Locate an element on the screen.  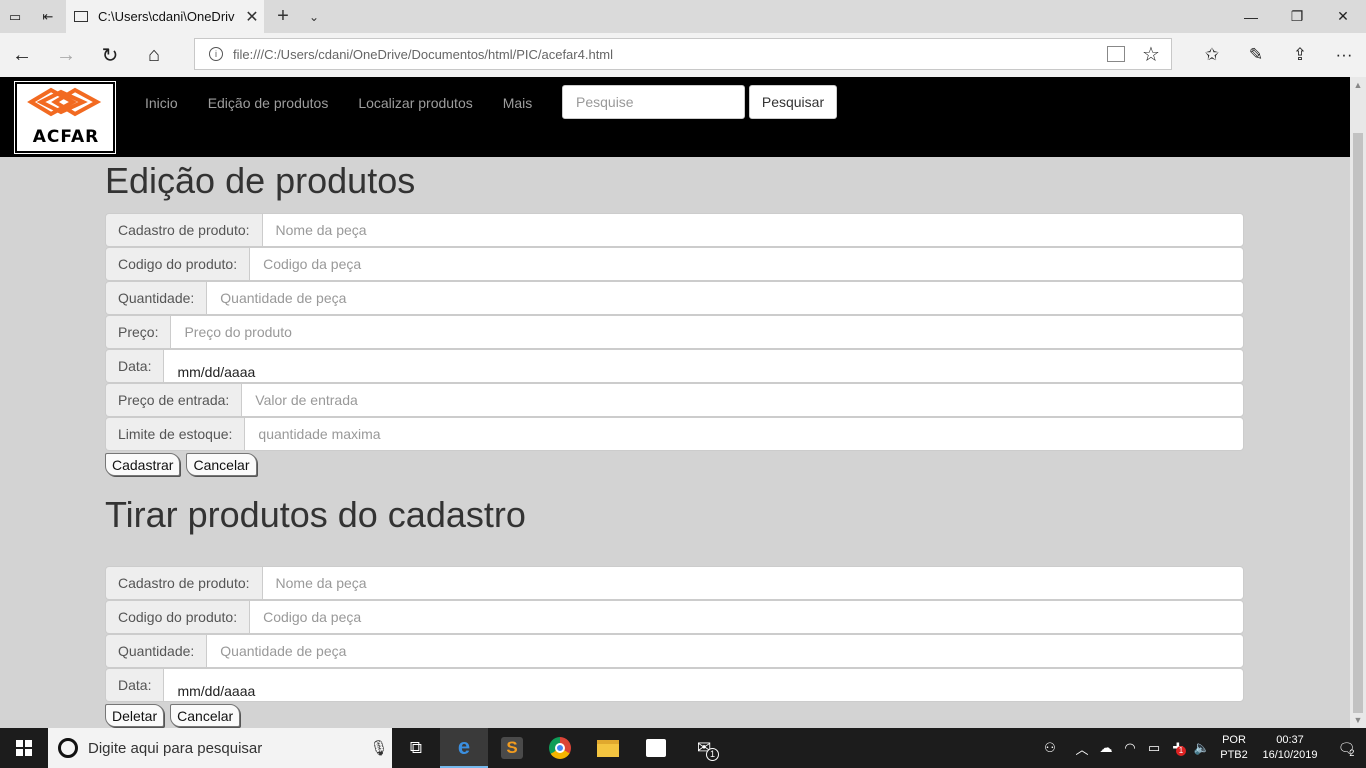
nav-link-edicao: Edição de produtos is located at coordinates (268, 103).